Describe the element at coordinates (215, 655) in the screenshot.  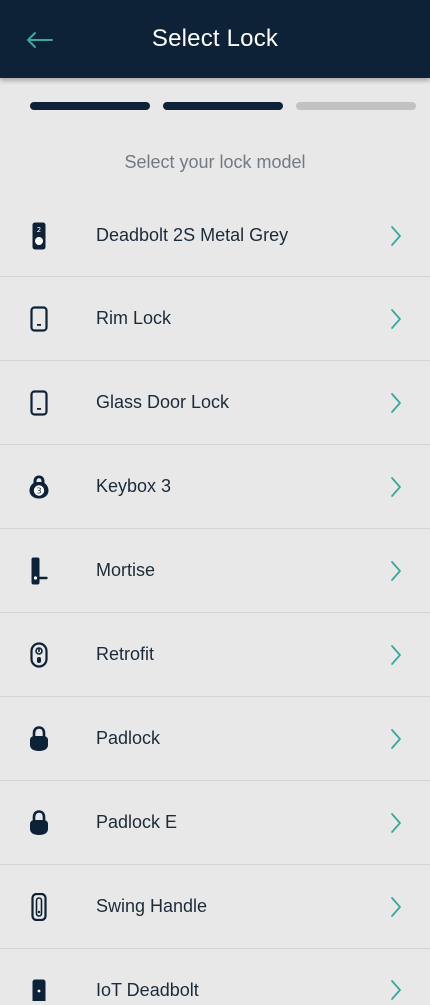
I see `lock-item-retrofit: Retrofit` at that location.